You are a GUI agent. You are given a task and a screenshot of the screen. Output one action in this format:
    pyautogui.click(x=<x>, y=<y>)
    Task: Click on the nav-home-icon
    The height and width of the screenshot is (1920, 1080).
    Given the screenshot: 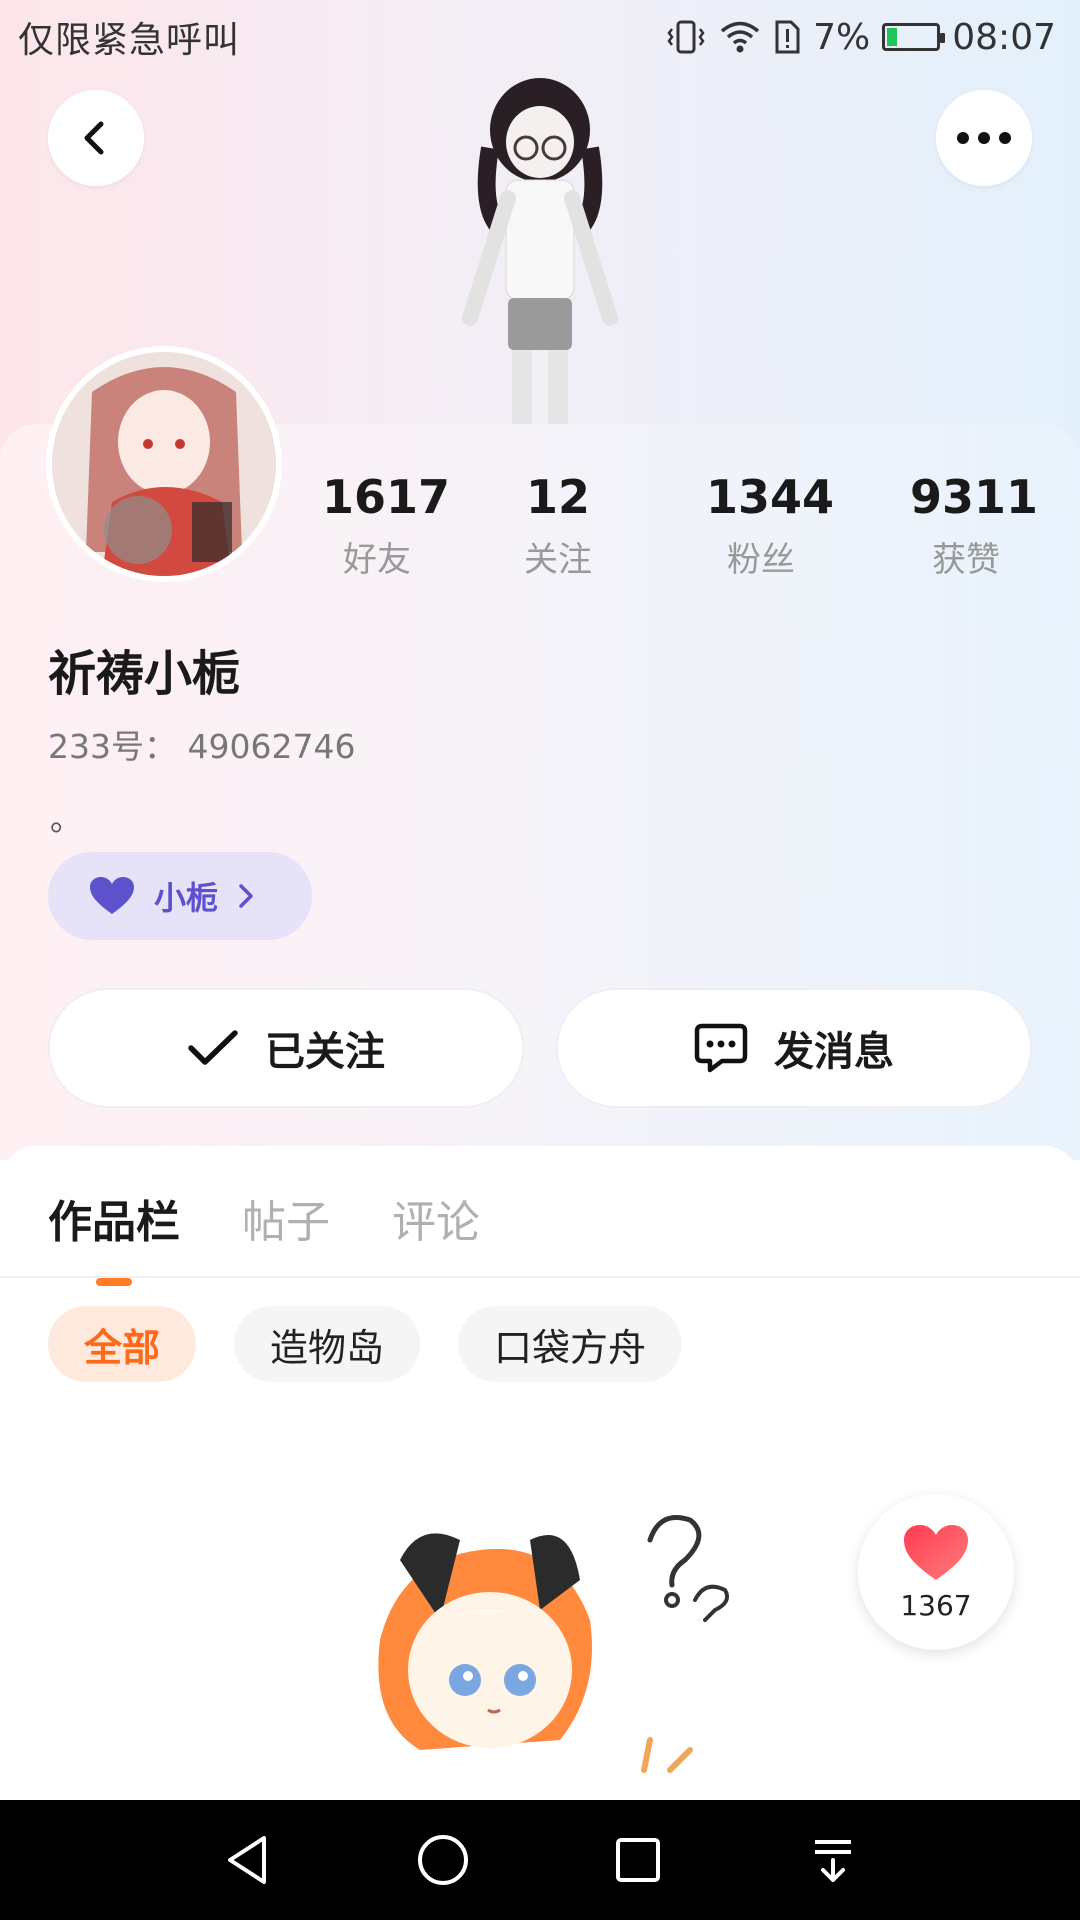 What is the action you would take?
    pyautogui.click(x=443, y=1860)
    